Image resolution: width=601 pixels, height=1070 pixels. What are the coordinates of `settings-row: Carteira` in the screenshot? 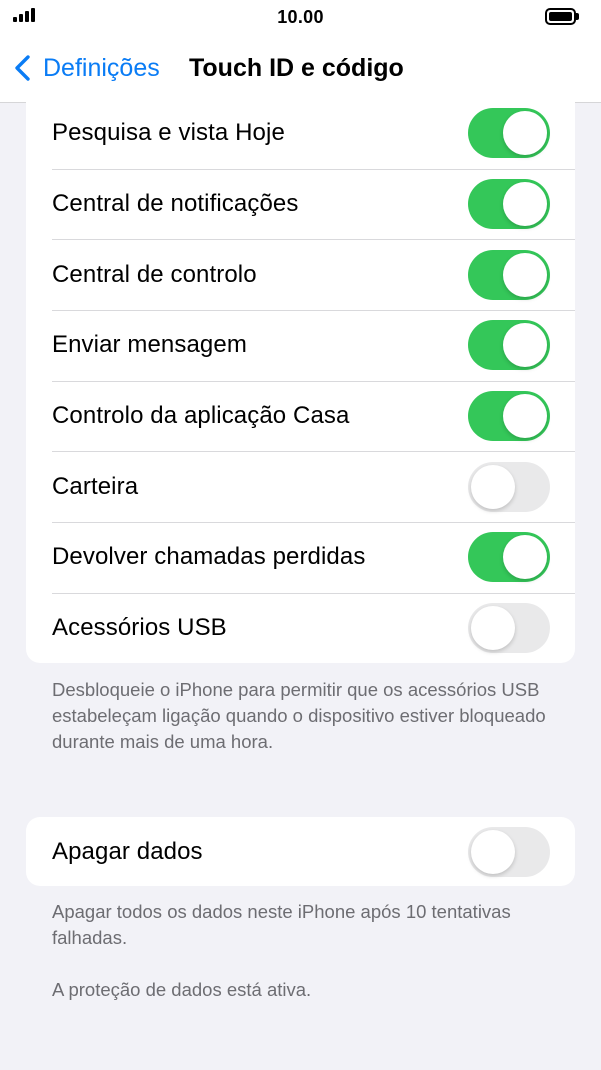 It's located at (300, 486).